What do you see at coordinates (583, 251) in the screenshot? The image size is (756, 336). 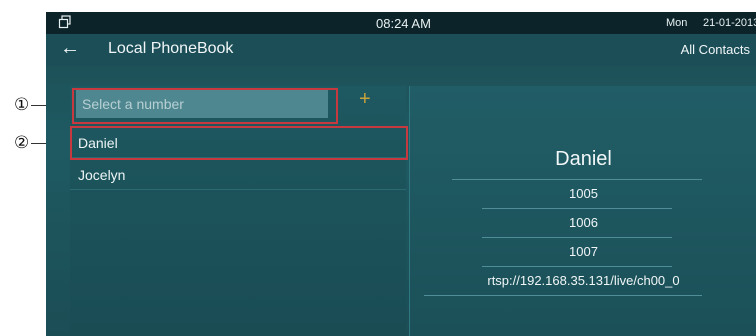 I see `detail-number-3: 1007` at bounding box center [583, 251].